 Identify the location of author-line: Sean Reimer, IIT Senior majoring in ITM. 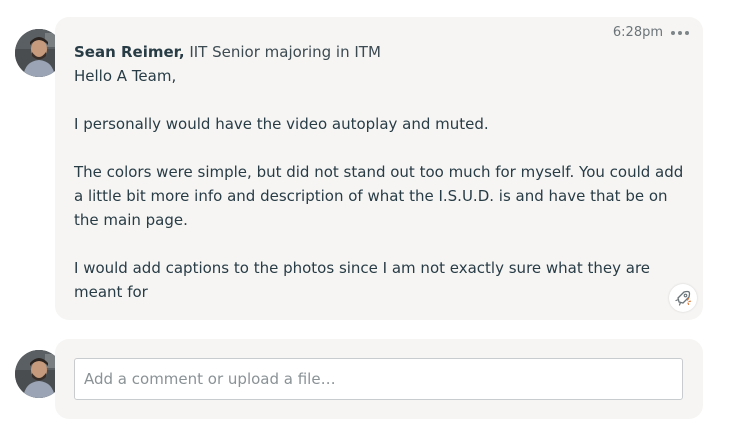
(379, 52).